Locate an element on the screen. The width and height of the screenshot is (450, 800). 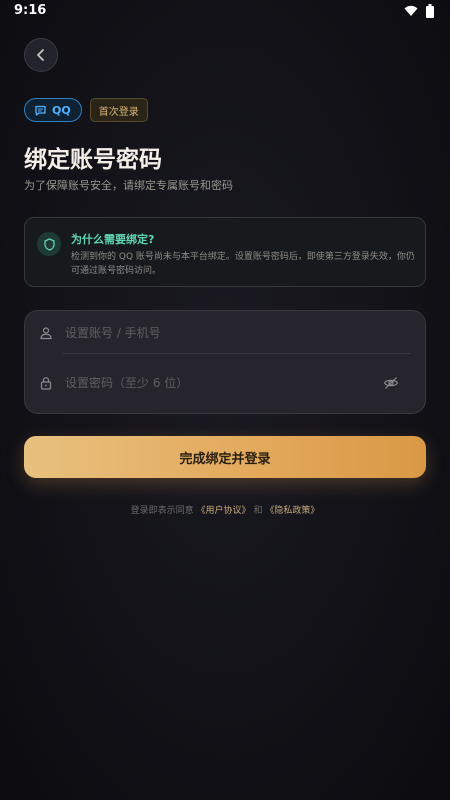
back-button is located at coordinates (41, 55).